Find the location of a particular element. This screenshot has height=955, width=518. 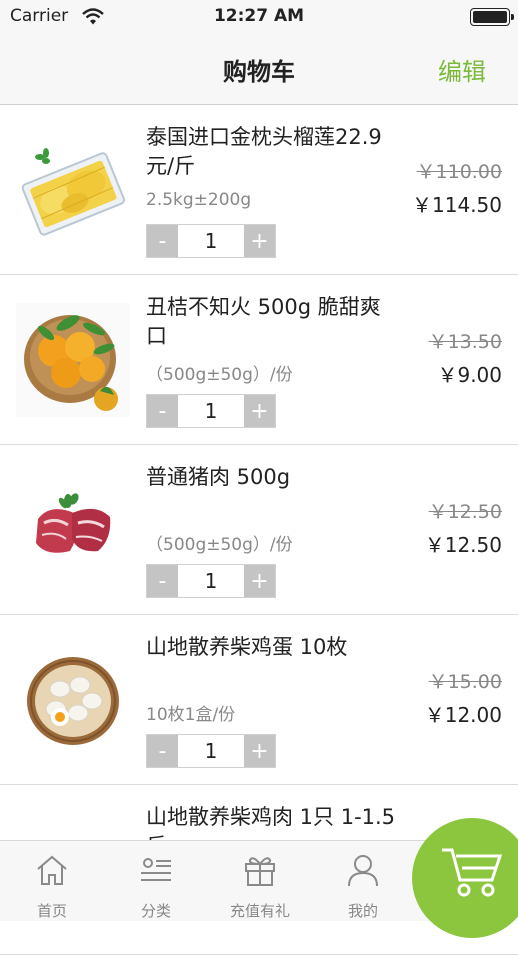

tab-label: 我的 is located at coordinates (362, 911).